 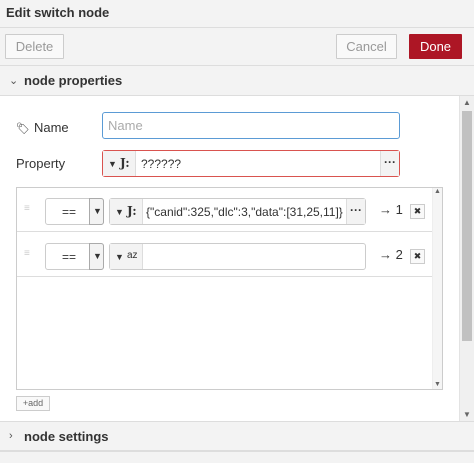 I want to click on dialog-title: Edit switch node, so click(x=58, y=12).